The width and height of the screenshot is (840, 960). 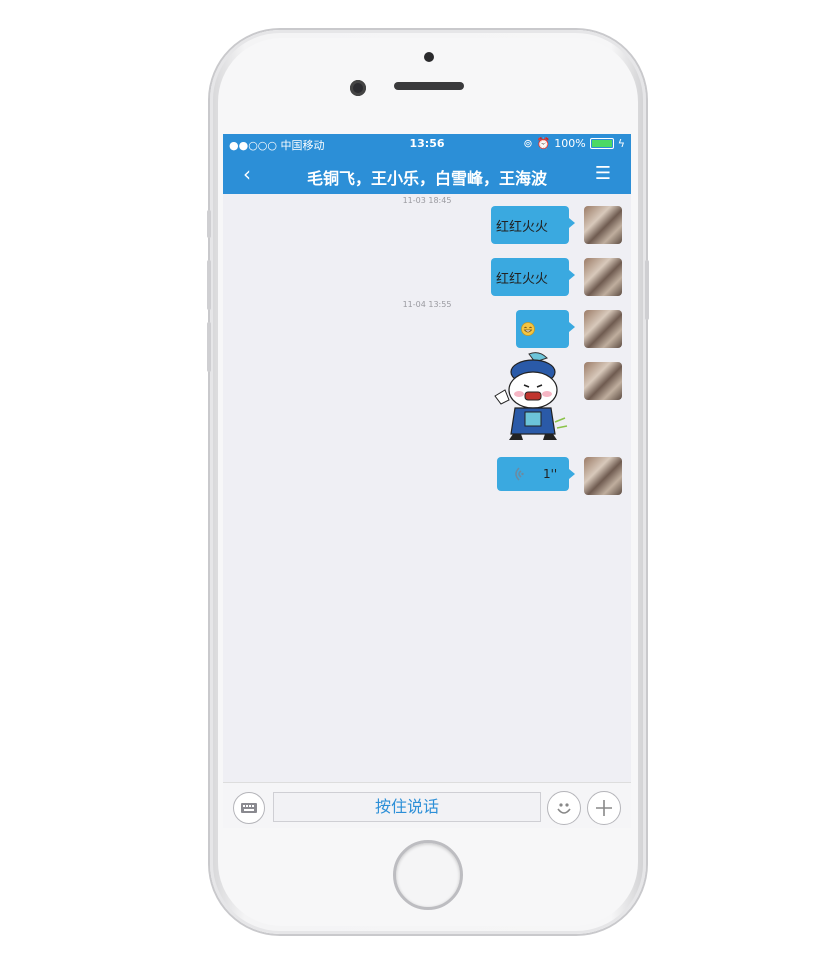 What do you see at coordinates (209, 224) in the screenshot?
I see `mute-switch` at bounding box center [209, 224].